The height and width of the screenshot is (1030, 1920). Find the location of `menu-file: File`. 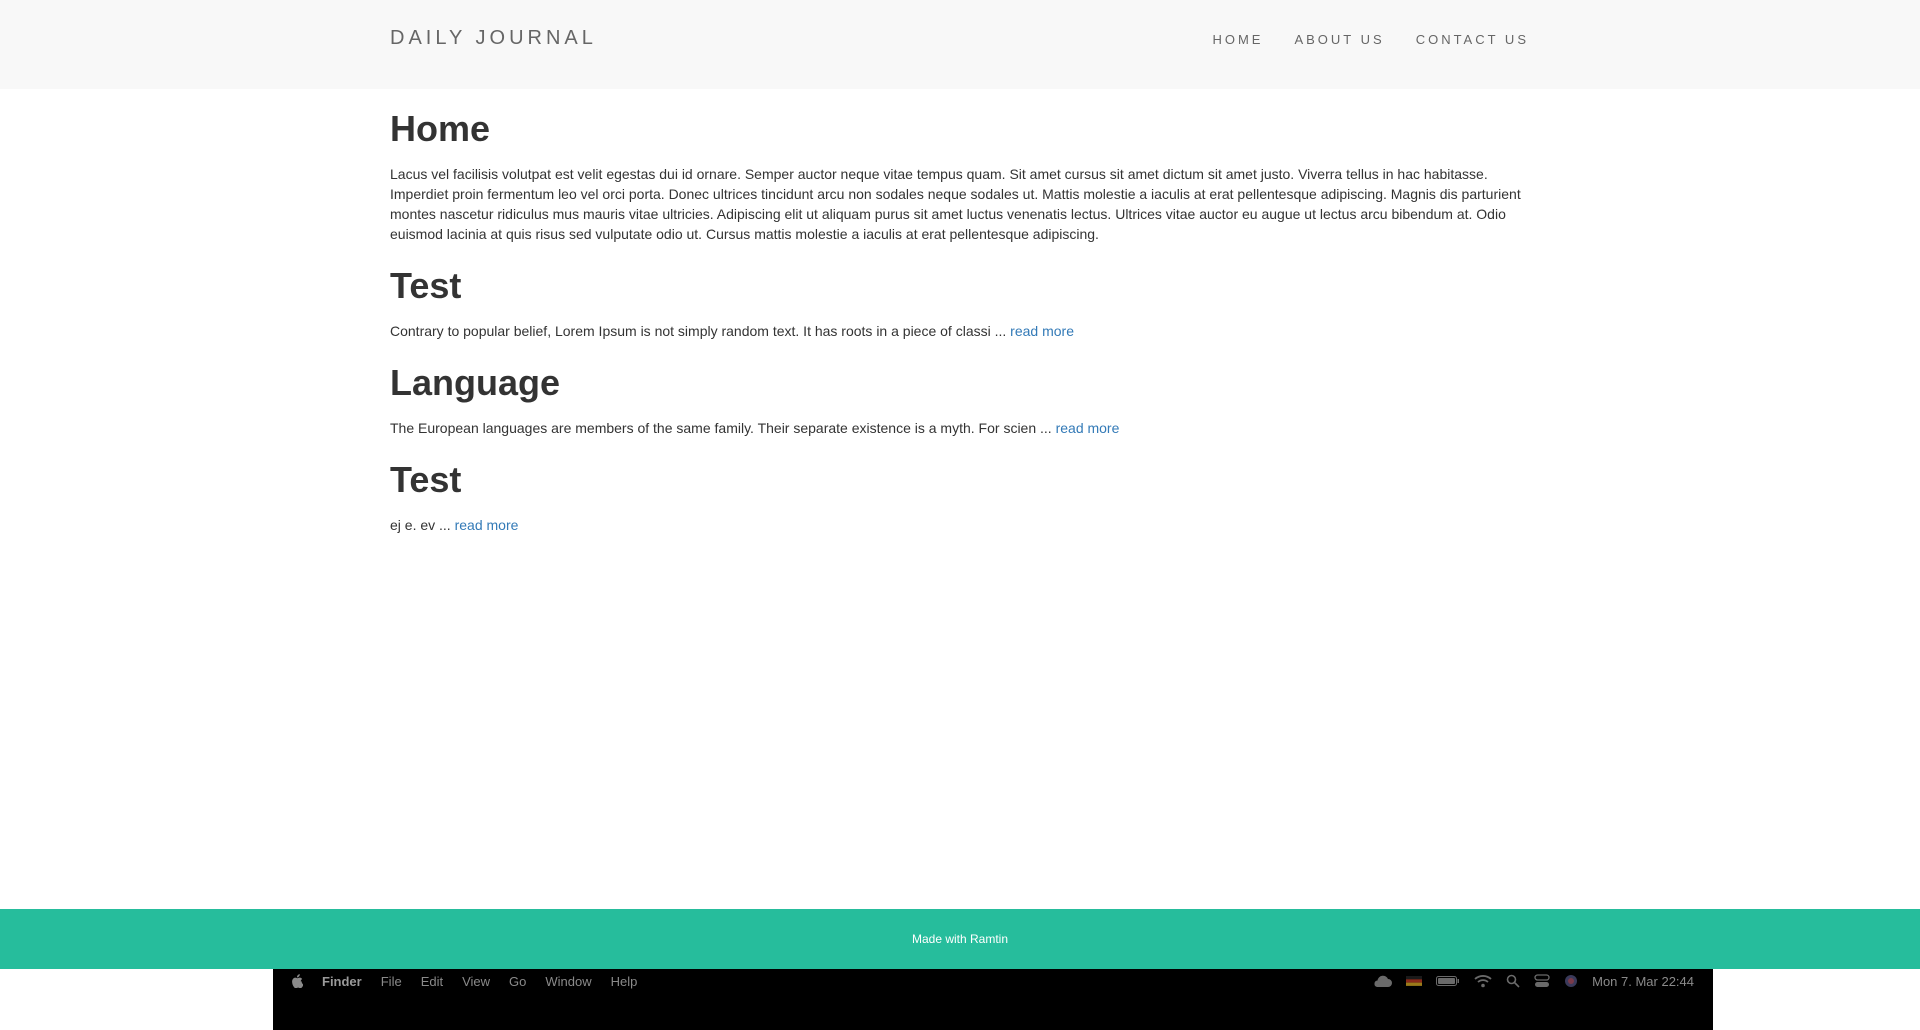

menu-file: File is located at coordinates (391, 981).